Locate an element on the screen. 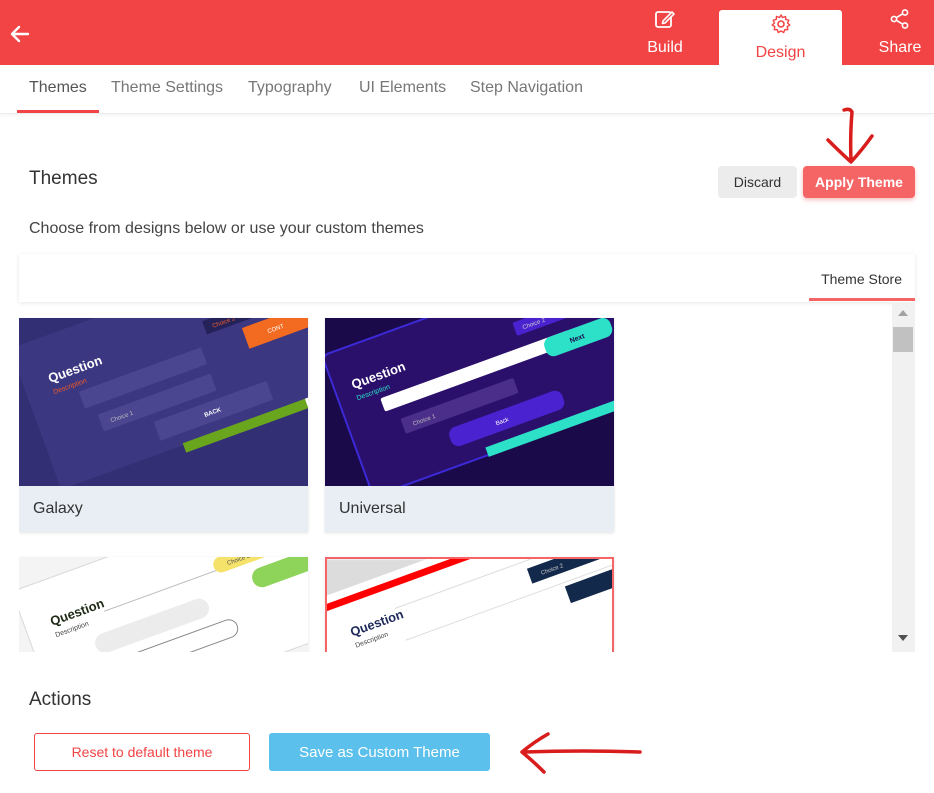 The width and height of the screenshot is (934, 793). header-tab-design: Design is located at coordinates (780, 37).